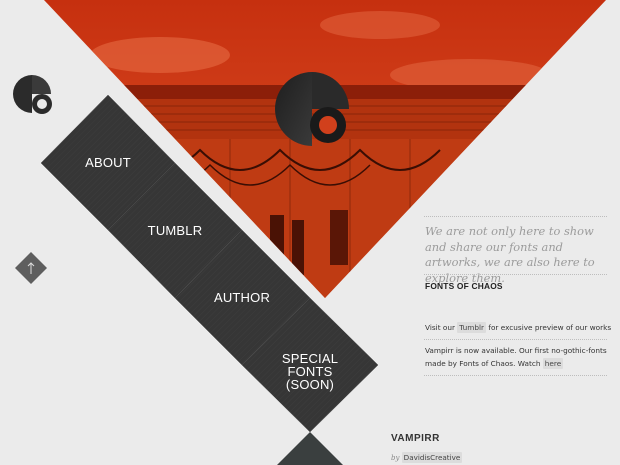 Image resolution: width=620 pixels, height=465 pixels. What do you see at coordinates (440, 327) in the screenshot?
I see `tumblr-note-pre: Visit our` at bounding box center [440, 327].